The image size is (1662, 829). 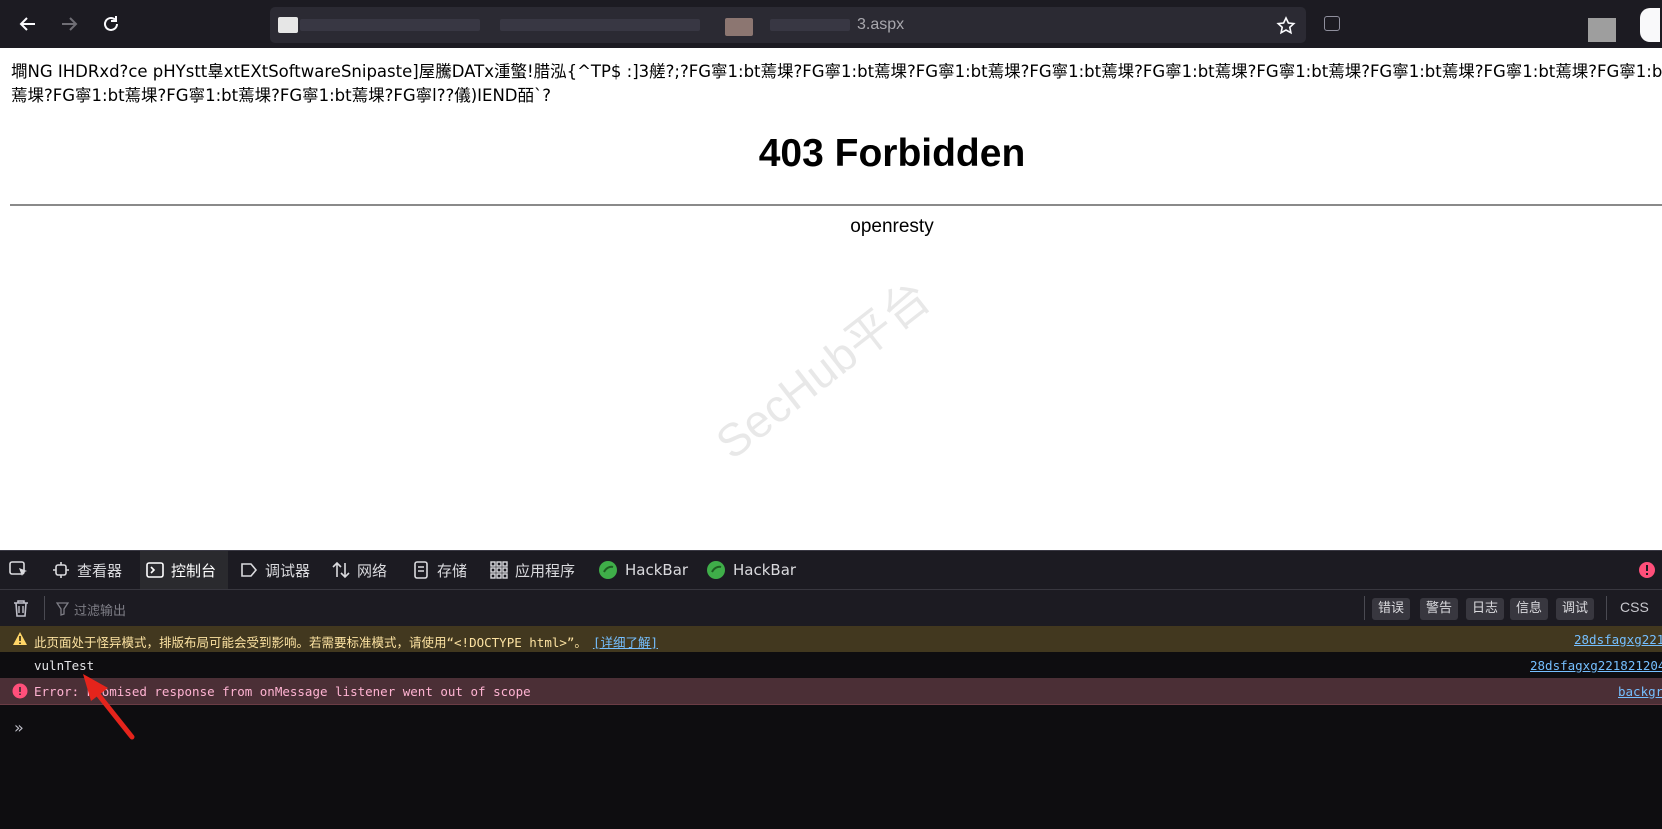 I want to click on watermark: SecHub平台, so click(x=823, y=369).